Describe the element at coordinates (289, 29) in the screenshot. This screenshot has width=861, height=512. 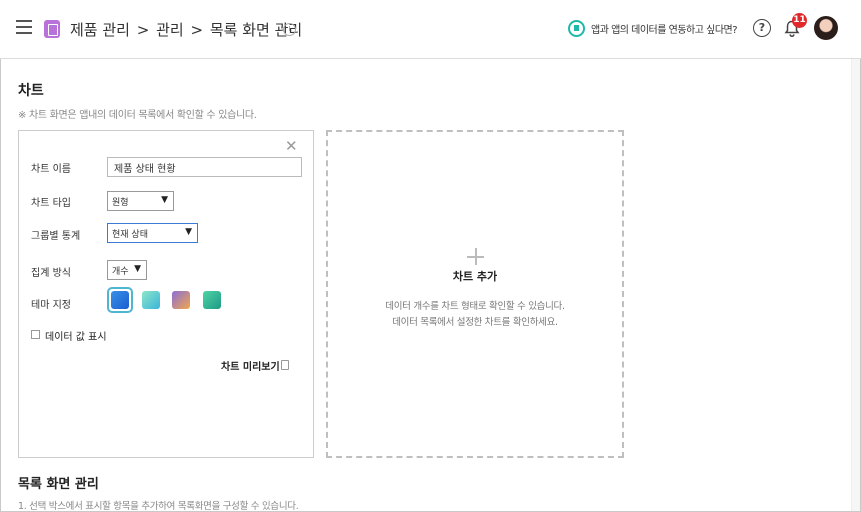
I see `info-icon: i` at that location.